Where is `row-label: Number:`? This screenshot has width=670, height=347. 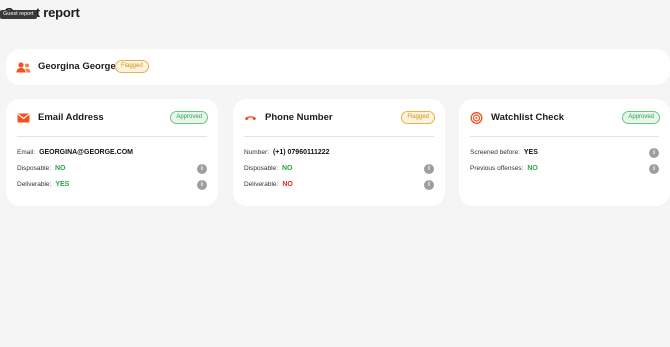 row-label: Number: is located at coordinates (256, 152).